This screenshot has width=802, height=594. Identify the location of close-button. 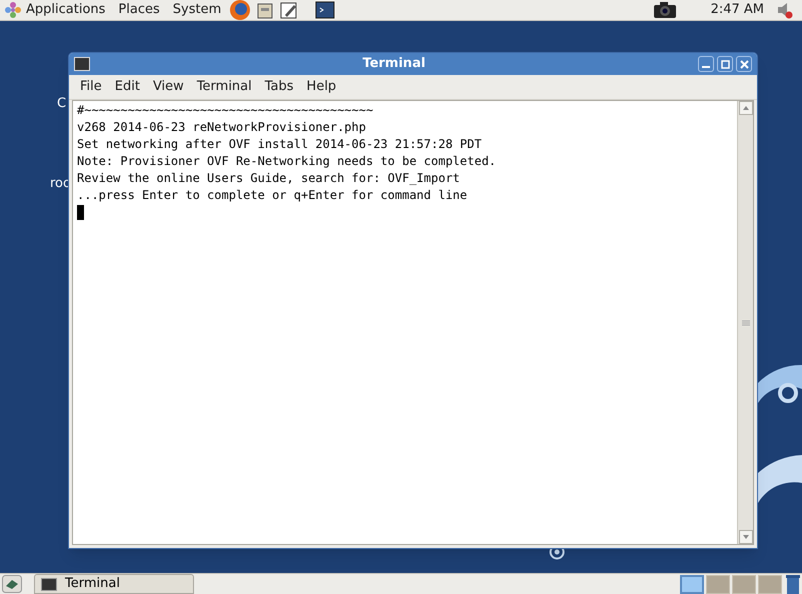
(744, 64).